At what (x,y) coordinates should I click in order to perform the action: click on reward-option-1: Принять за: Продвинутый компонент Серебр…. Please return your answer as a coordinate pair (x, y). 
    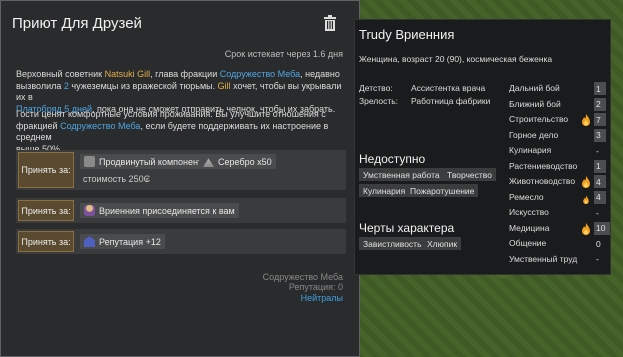
    Looking at the image, I should click on (181, 170).